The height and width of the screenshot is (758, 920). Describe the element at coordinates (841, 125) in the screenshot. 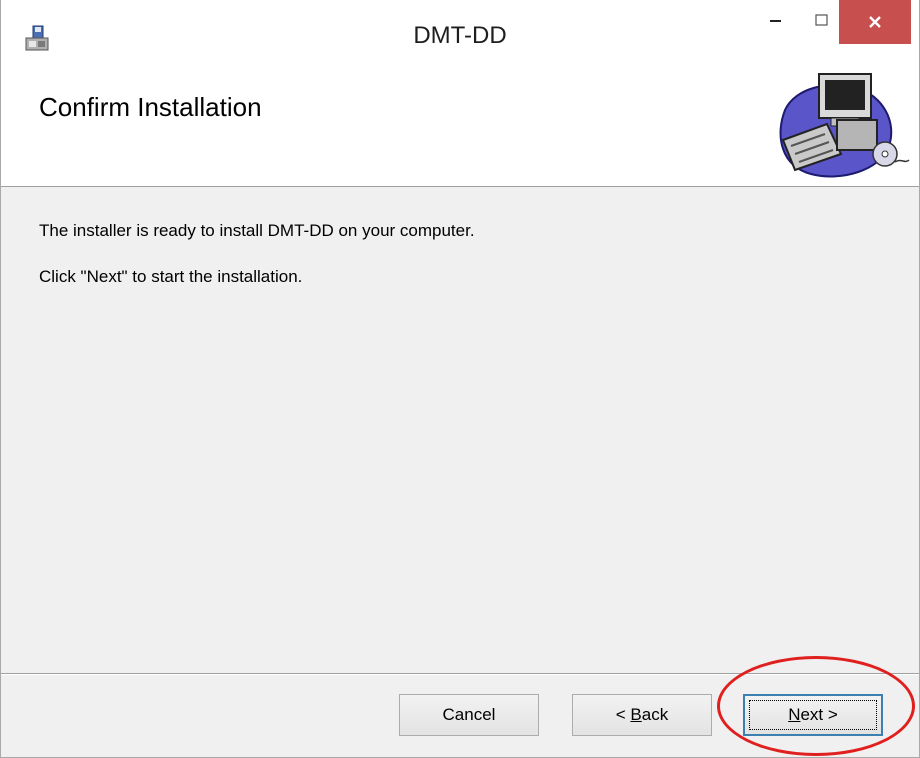

I see `computer-illustration` at that location.